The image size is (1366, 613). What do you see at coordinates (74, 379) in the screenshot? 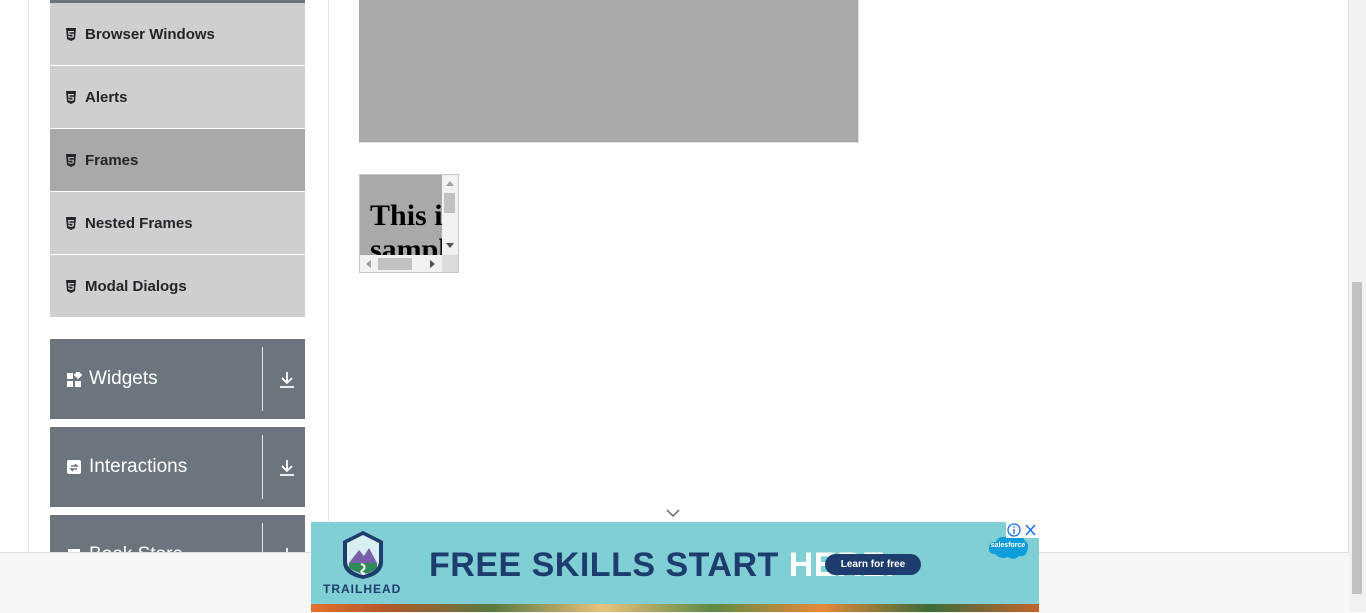
I see `widgets-icon` at bounding box center [74, 379].